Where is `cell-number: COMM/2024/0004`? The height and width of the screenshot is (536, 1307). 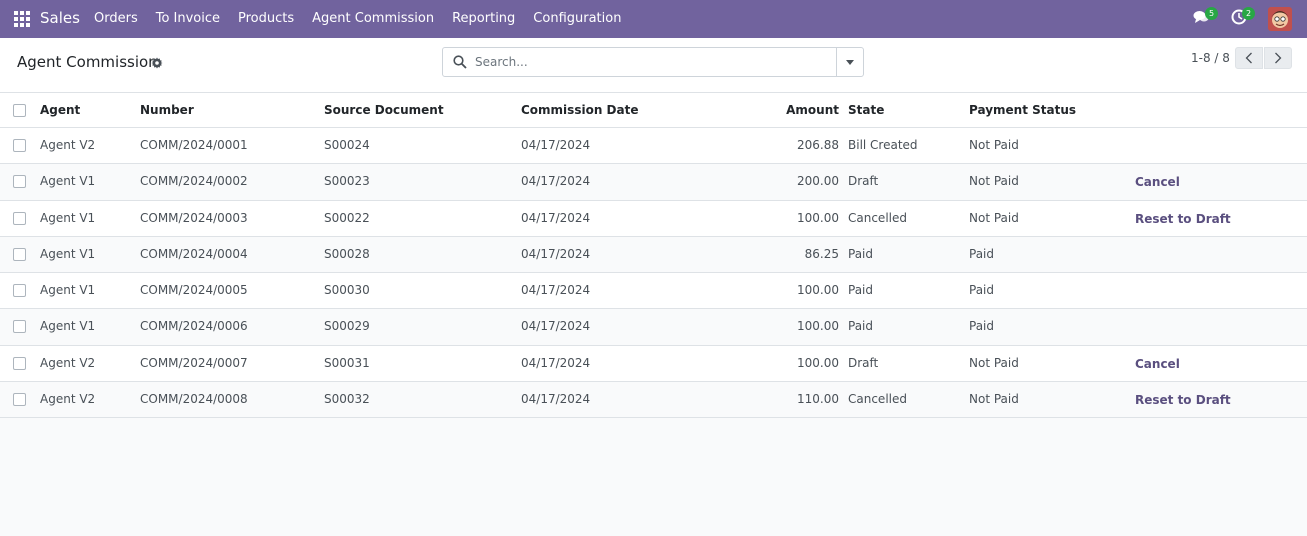 cell-number: COMM/2024/0004 is located at coordinates (194, 253).